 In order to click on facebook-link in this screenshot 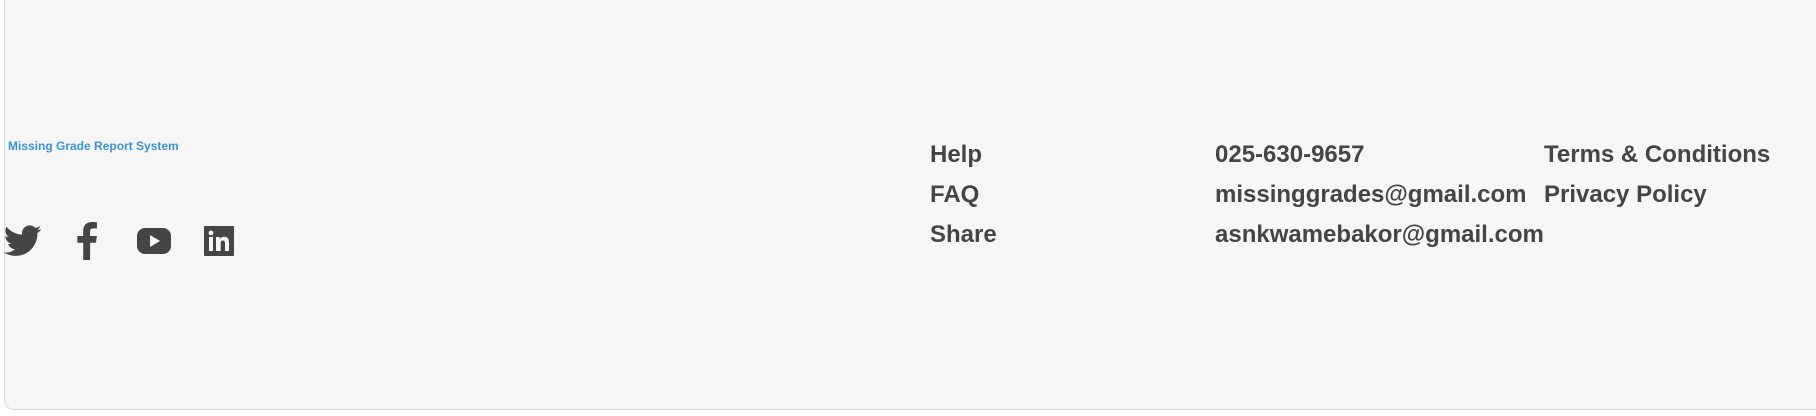, I will do `click(87, 241)`.